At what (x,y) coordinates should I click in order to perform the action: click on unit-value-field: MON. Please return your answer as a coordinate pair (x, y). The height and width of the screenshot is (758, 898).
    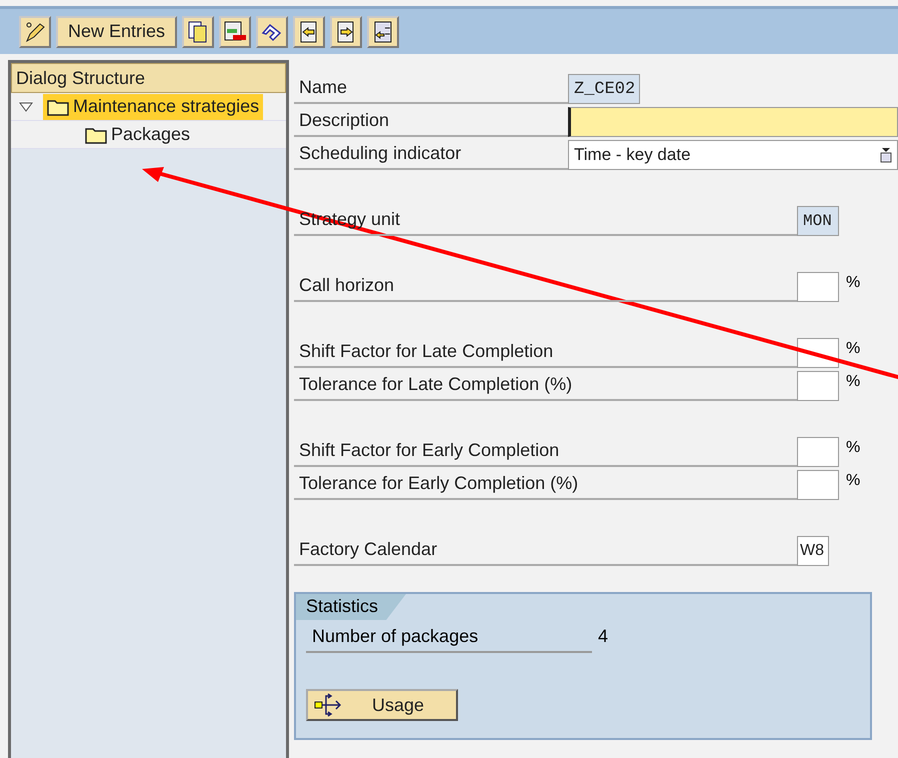
    Looking at the image, I should click on (818, 221).